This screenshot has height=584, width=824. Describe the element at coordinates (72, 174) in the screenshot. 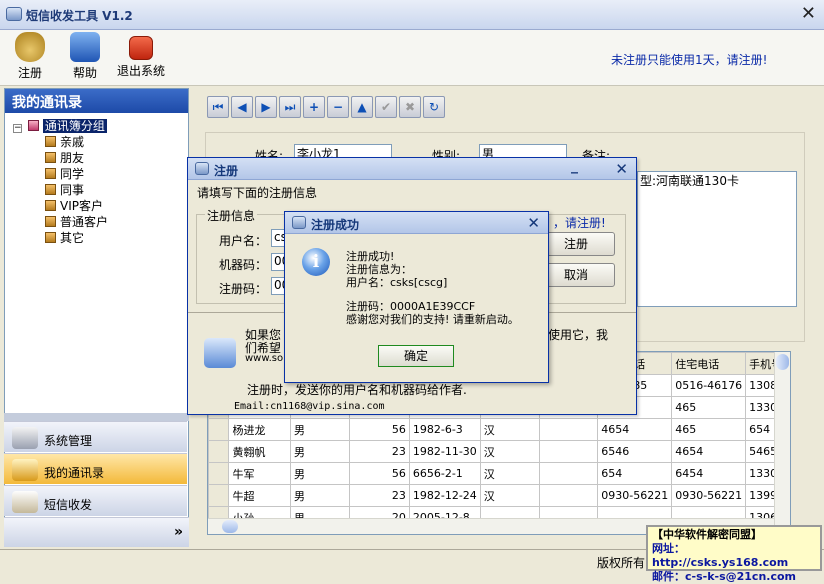

I see `group-label: 同学` at that location.